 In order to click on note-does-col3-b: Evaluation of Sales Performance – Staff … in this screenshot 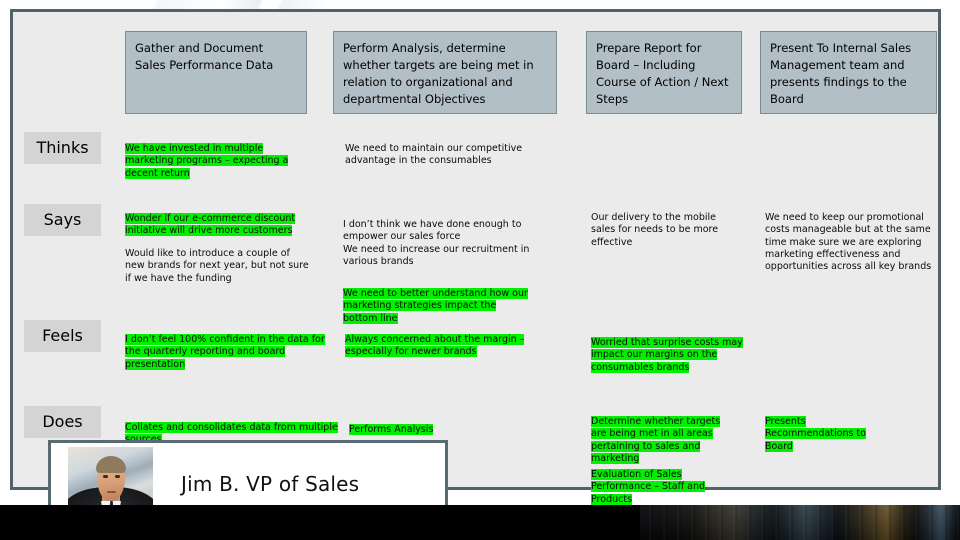, I will do `click(661, 481)`.